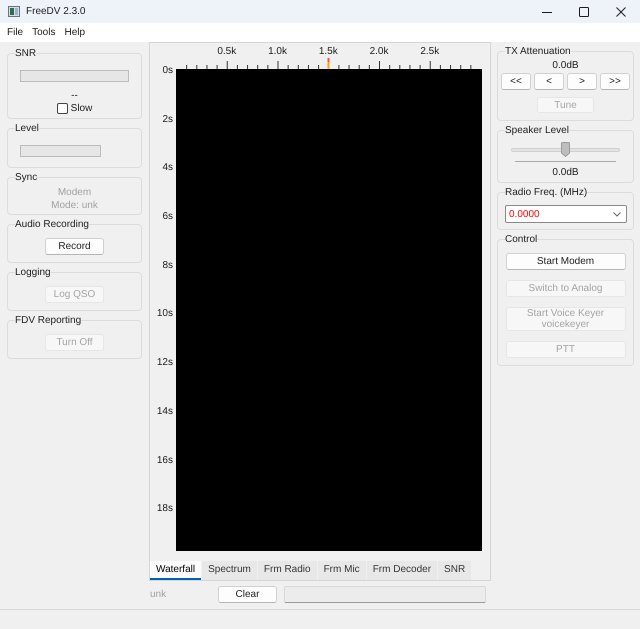 This screenshot has height=629, width=640. Describe the element at coordinates (74, 205) in the screenshot. I see `sync-status-text: Mode: unk` at that location.